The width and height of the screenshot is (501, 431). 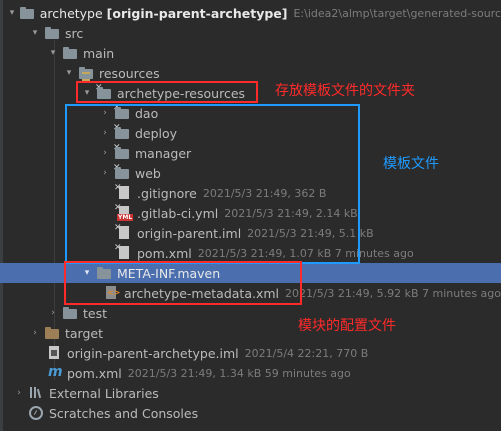 I want to click on tree-item-label: main, so click(x=99, y=53).